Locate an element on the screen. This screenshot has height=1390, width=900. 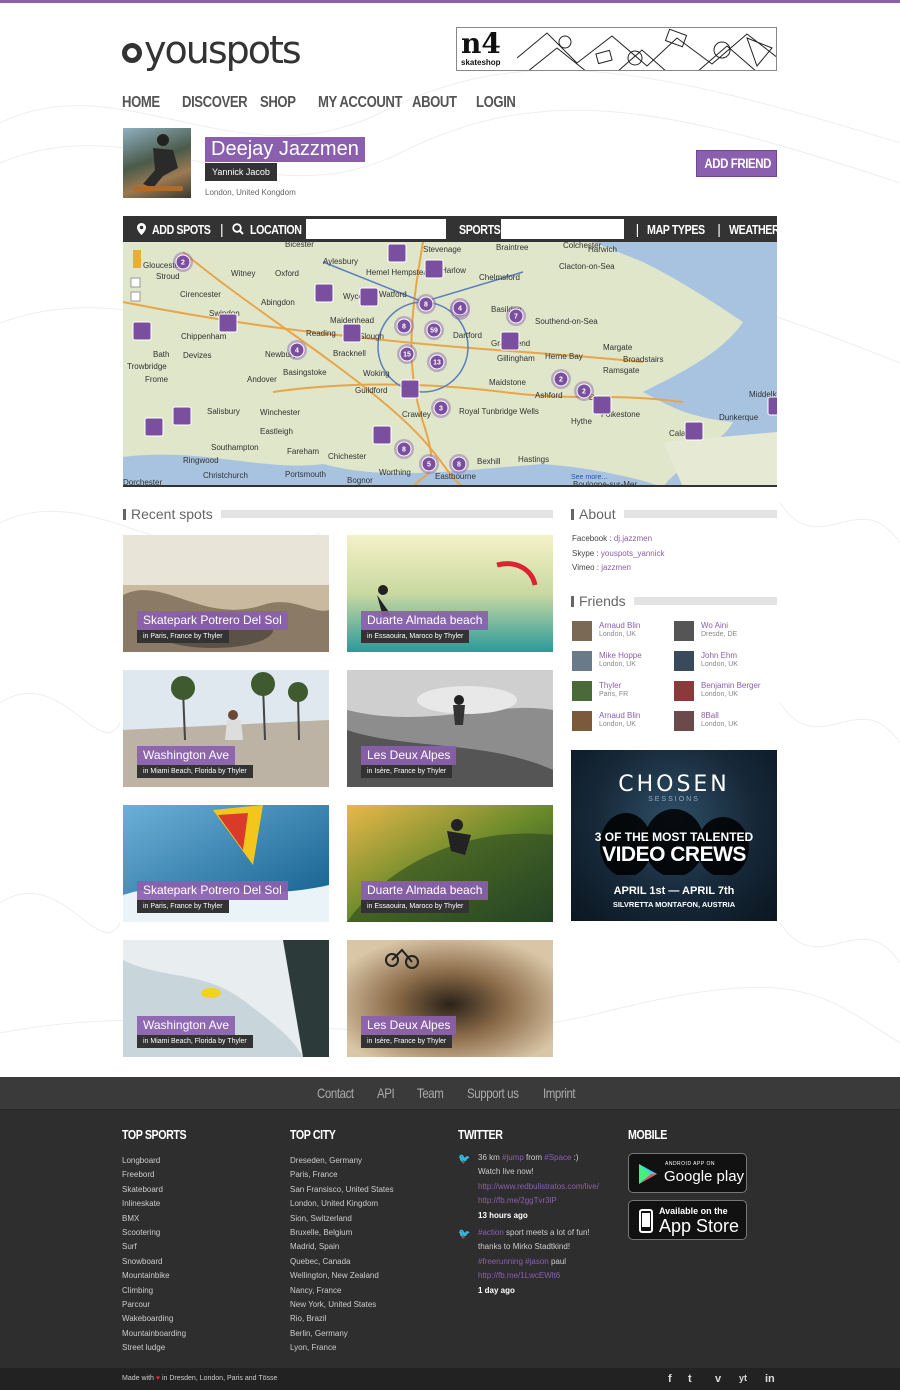
map-cluster-marker: 59 is located at coordinates (434, 330).